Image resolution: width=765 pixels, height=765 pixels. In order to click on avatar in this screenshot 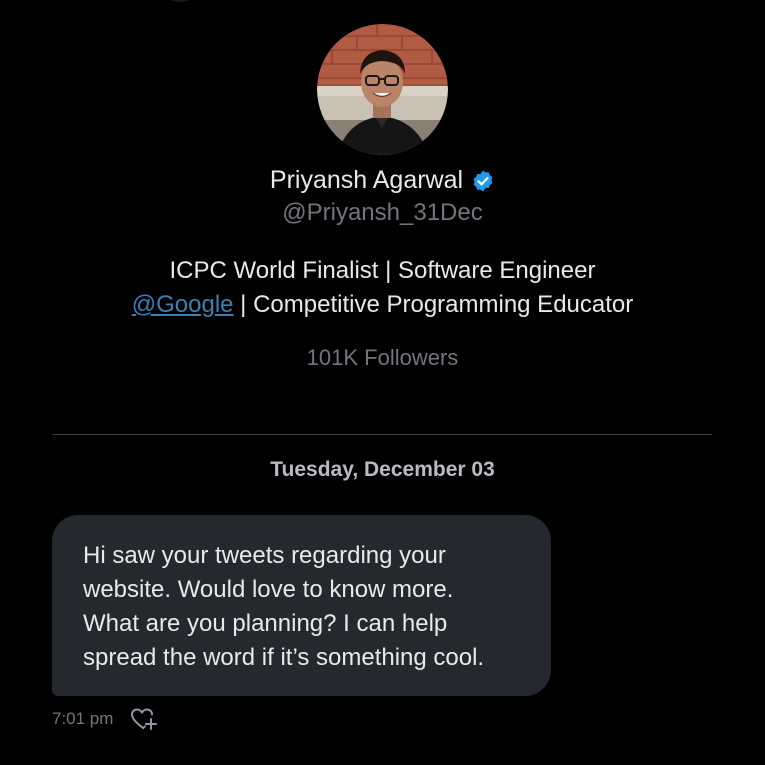, I will do `click(382, 89)`.